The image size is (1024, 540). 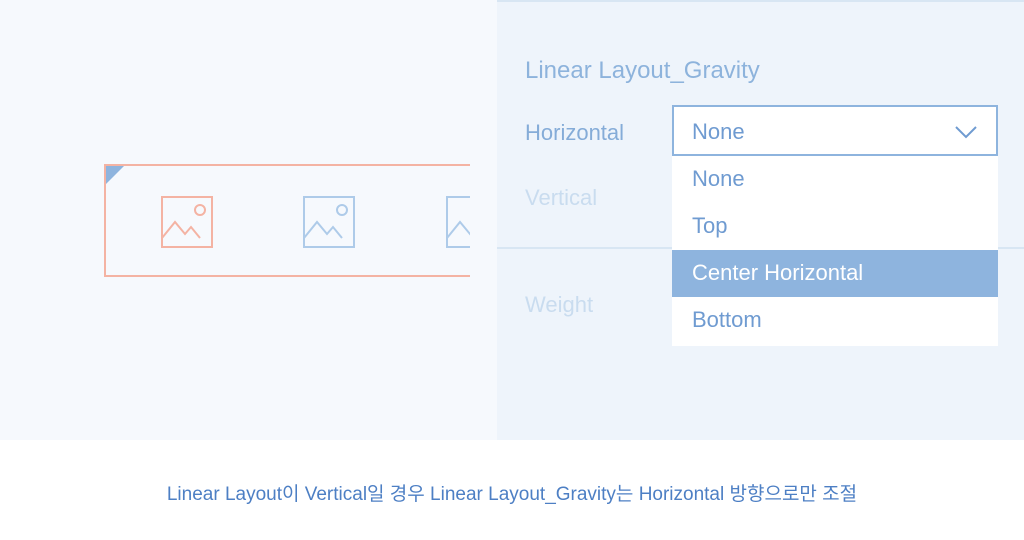 I want to click on option-label: Center Horizontal, so click(x=778, y=272).